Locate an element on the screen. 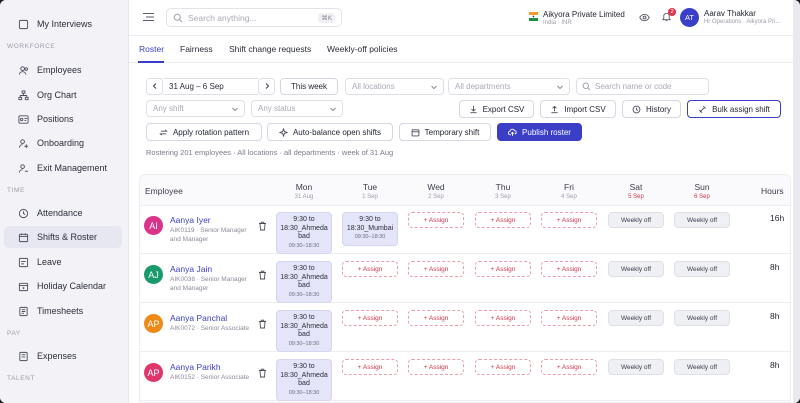 The width and height of the screenshot is (800, 403). global-search-input: Search anything... ⌘K is located at coordinates (254, 17).